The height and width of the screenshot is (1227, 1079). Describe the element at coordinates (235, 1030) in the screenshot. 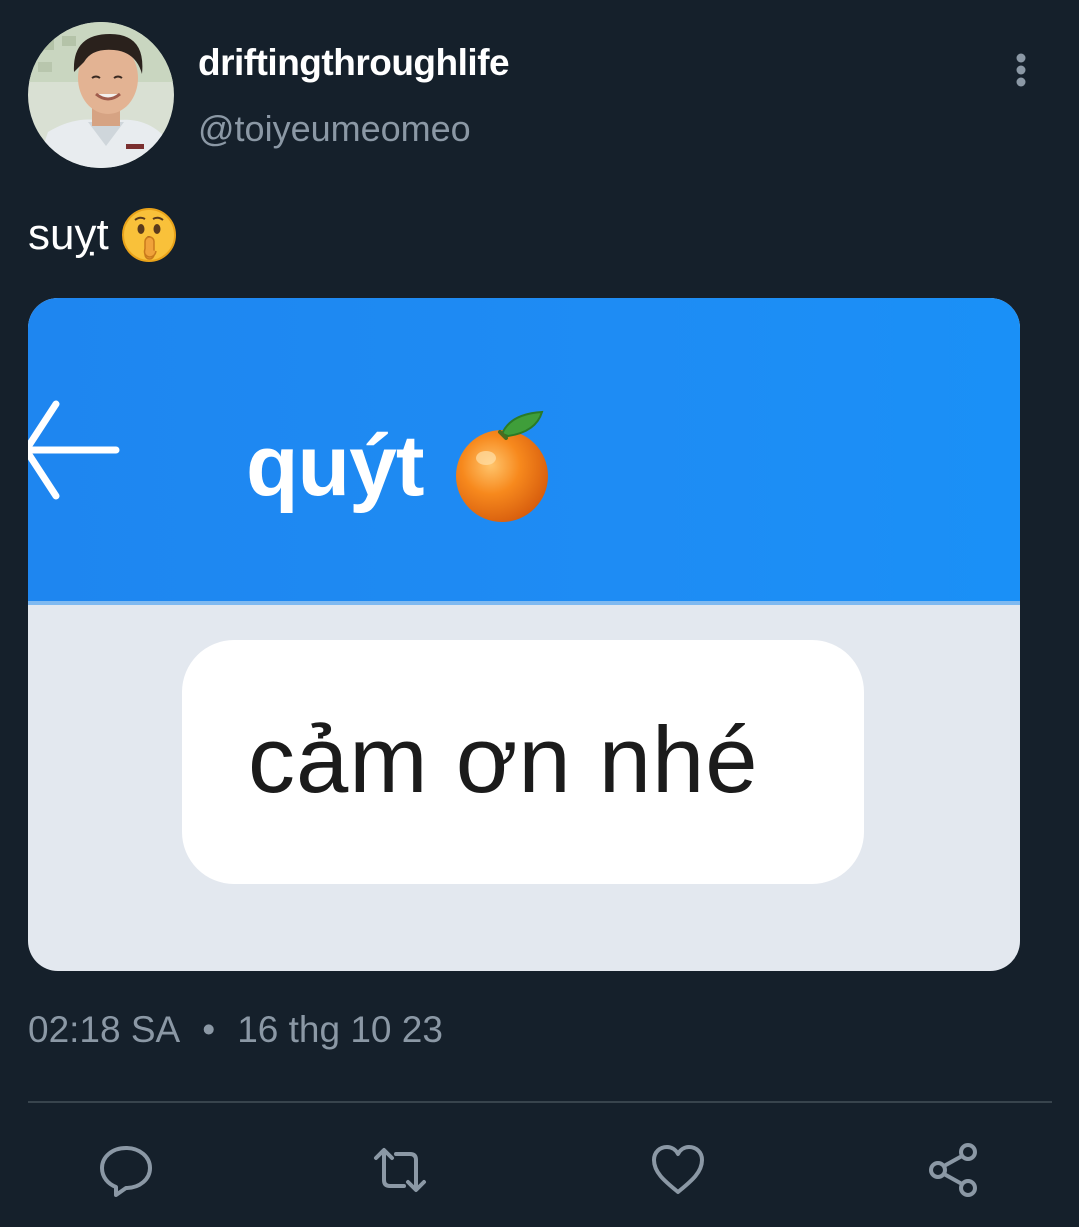

I see `tweet-timestamp: 02:18 SA • 16 thg 10 23` at that location.